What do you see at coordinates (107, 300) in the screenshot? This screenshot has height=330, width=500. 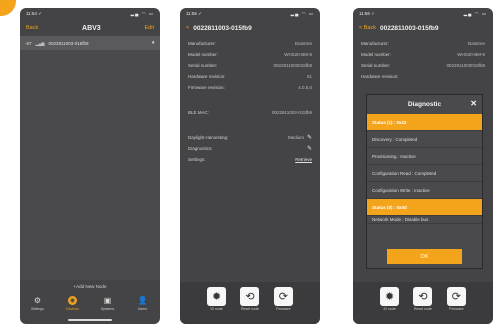 I see `system-icon: ▣` at bounding box center [107, 300].